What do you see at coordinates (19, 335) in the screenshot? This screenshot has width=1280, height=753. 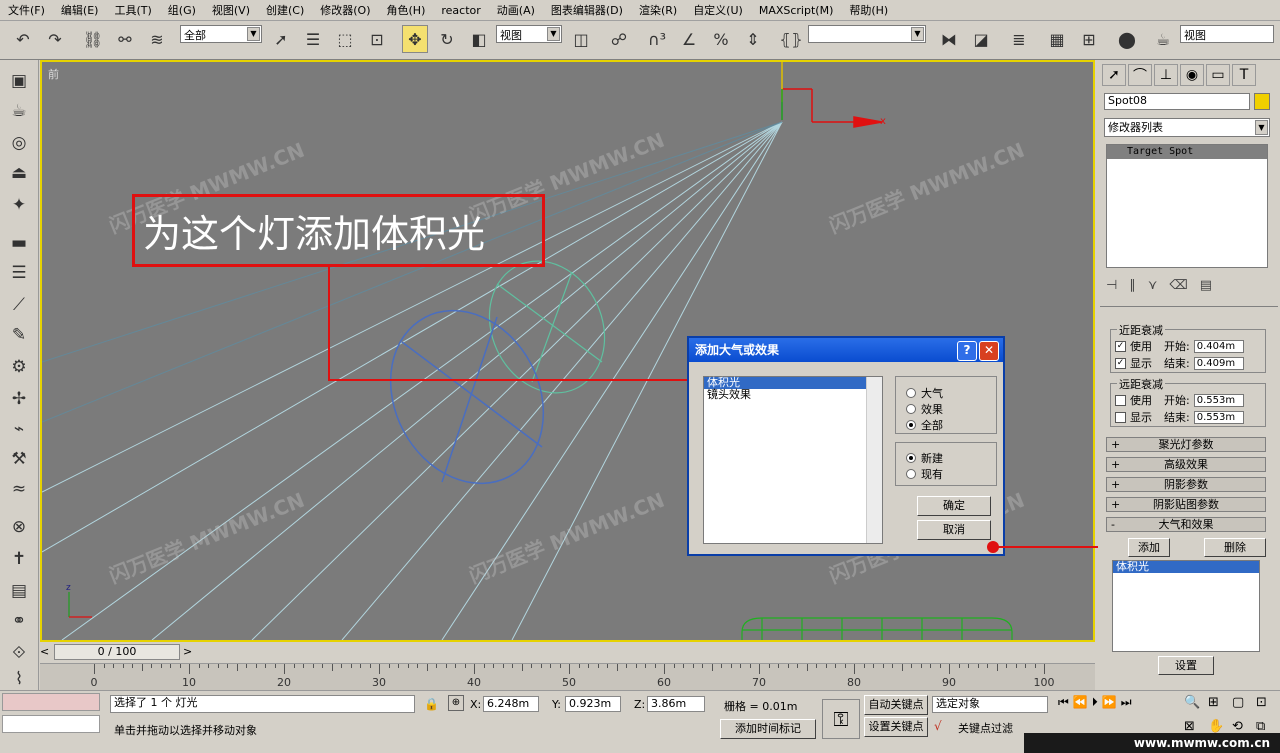 I see `wrench-icon: ✎` at bounding box center [19, 335].